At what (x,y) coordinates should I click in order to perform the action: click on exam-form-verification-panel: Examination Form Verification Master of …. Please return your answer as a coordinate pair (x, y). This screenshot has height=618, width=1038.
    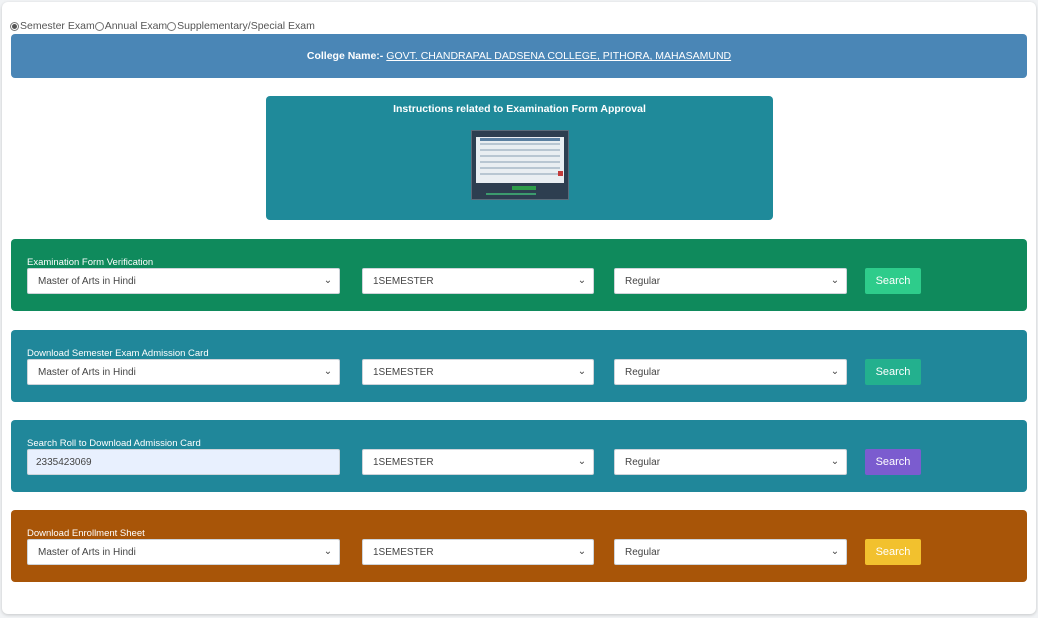
    Looking at the image, I should click on (519, 275).